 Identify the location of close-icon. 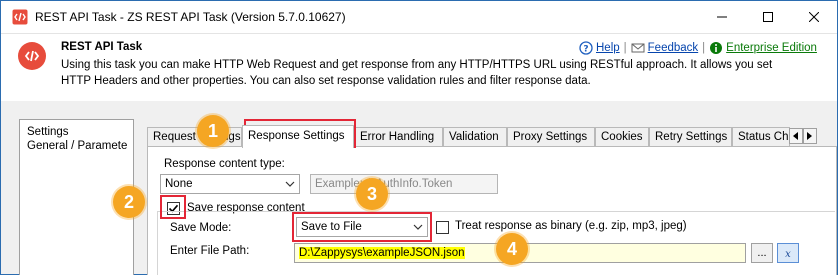
(814, 17).